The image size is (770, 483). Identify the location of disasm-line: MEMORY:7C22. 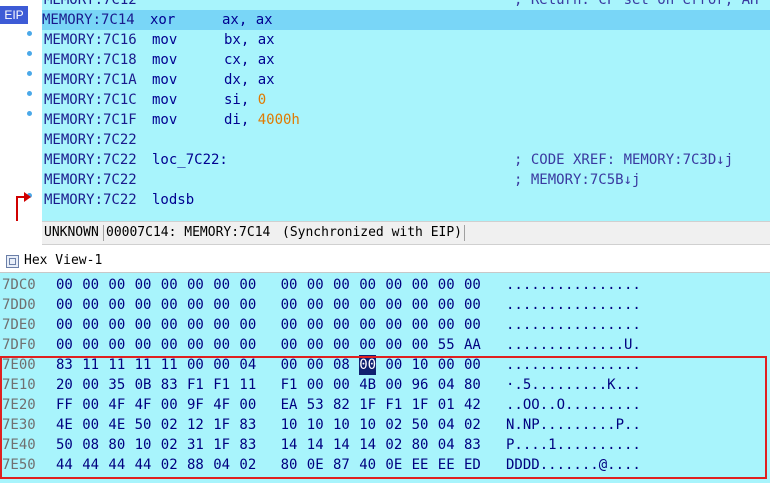
(406, 140).